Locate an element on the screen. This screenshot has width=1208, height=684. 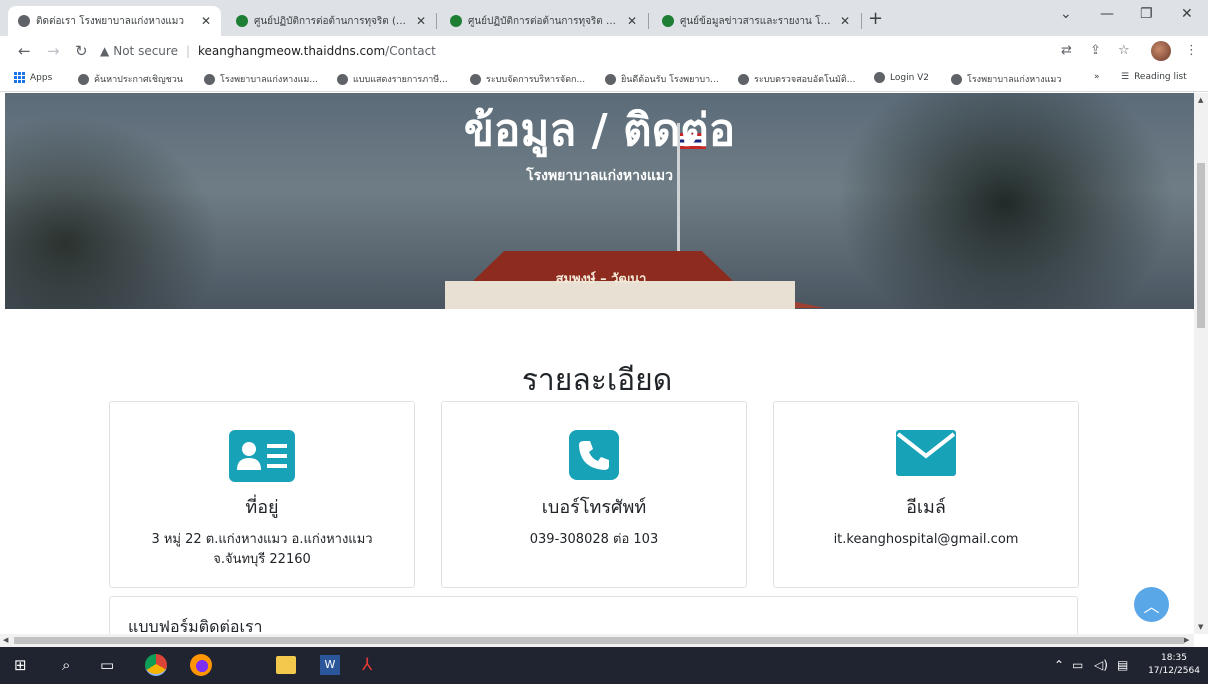
back-icon: ← is located at coordinates (24, 51).